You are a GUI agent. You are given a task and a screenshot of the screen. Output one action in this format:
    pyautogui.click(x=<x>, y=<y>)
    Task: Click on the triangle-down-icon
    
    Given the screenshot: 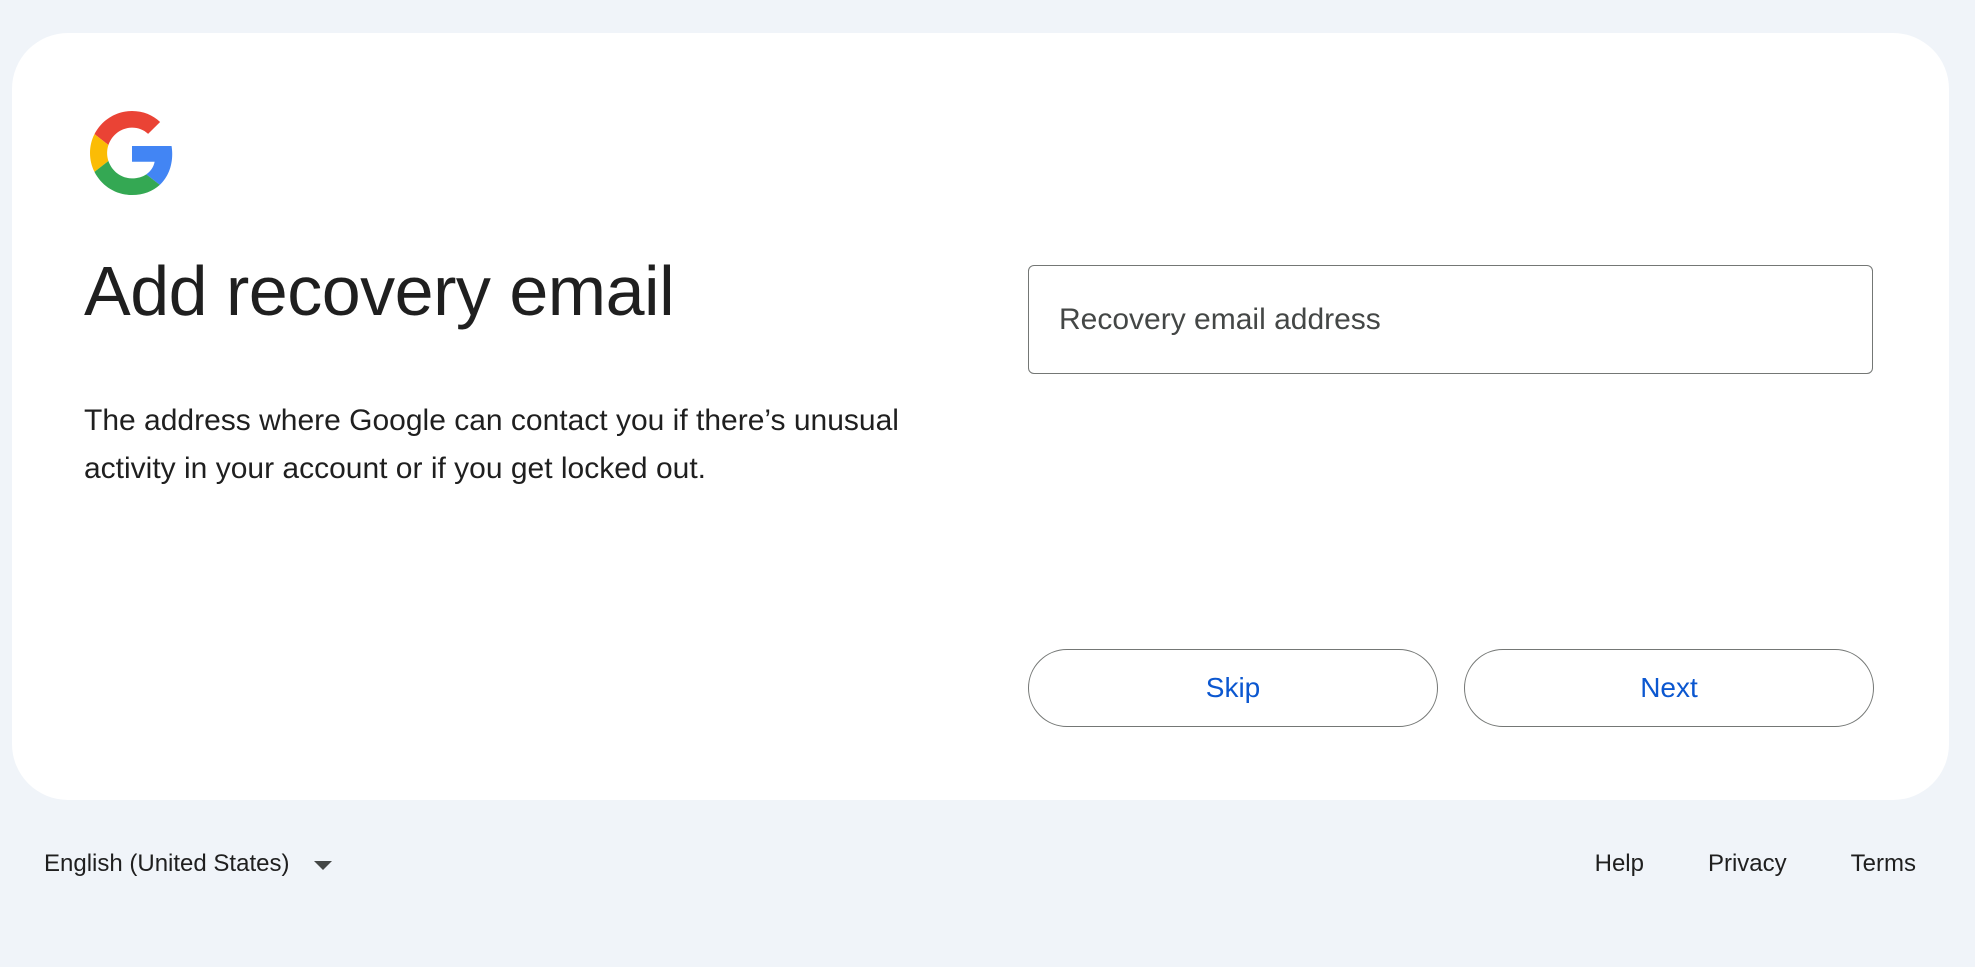 What is the action you would take?
    pyautogui.click(x=323, y=865)
    